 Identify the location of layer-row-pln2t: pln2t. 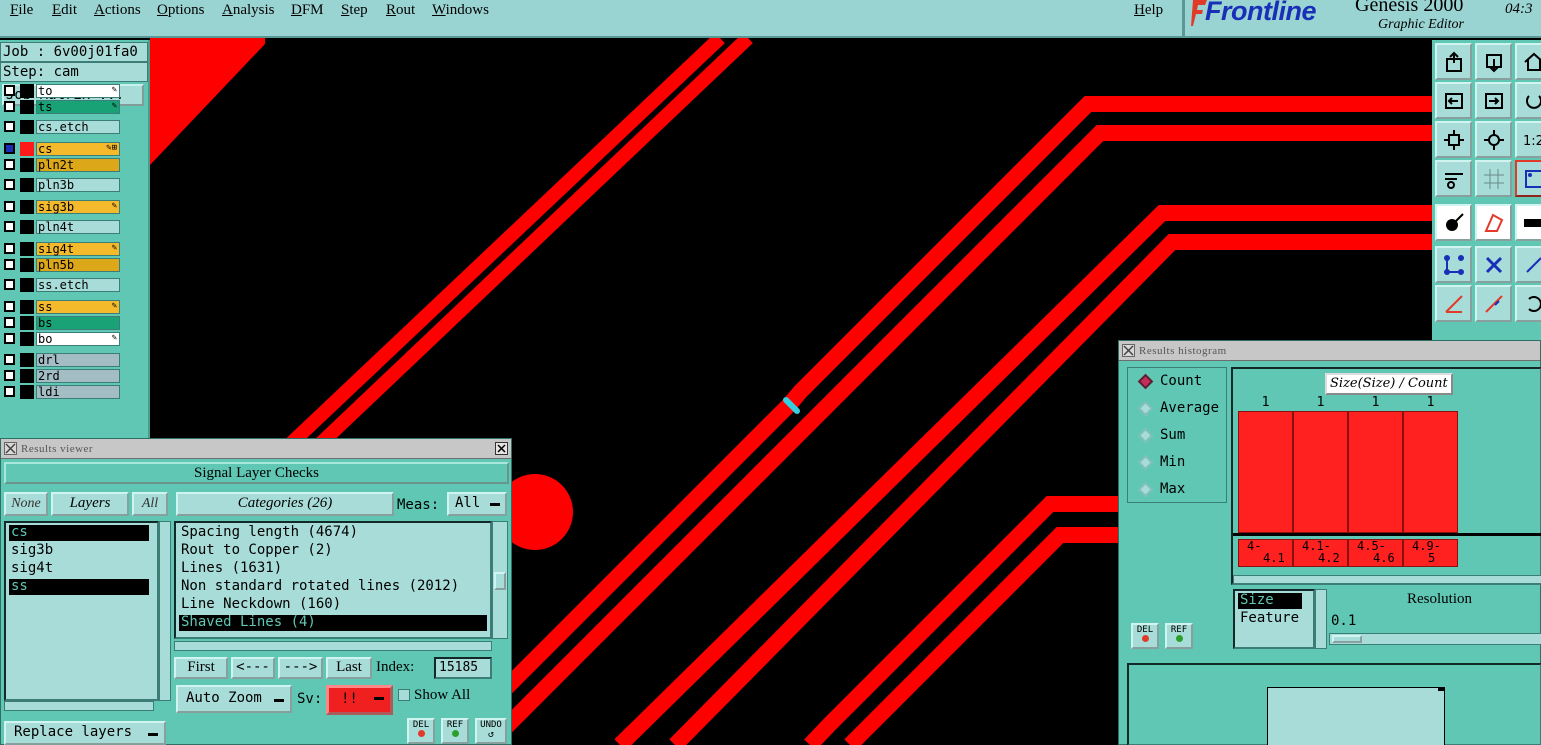
(61, 165).